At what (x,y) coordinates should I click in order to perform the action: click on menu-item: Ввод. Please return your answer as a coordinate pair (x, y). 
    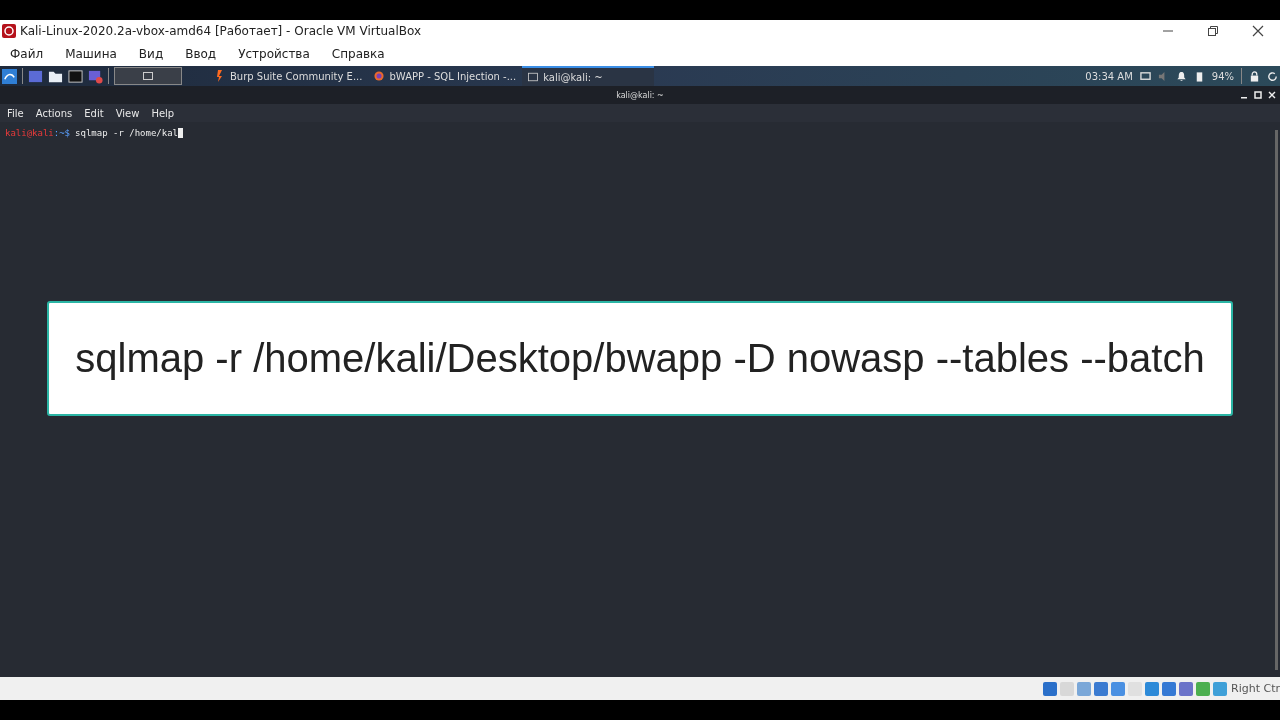
    Looking at the image, I should click on (201, 54).